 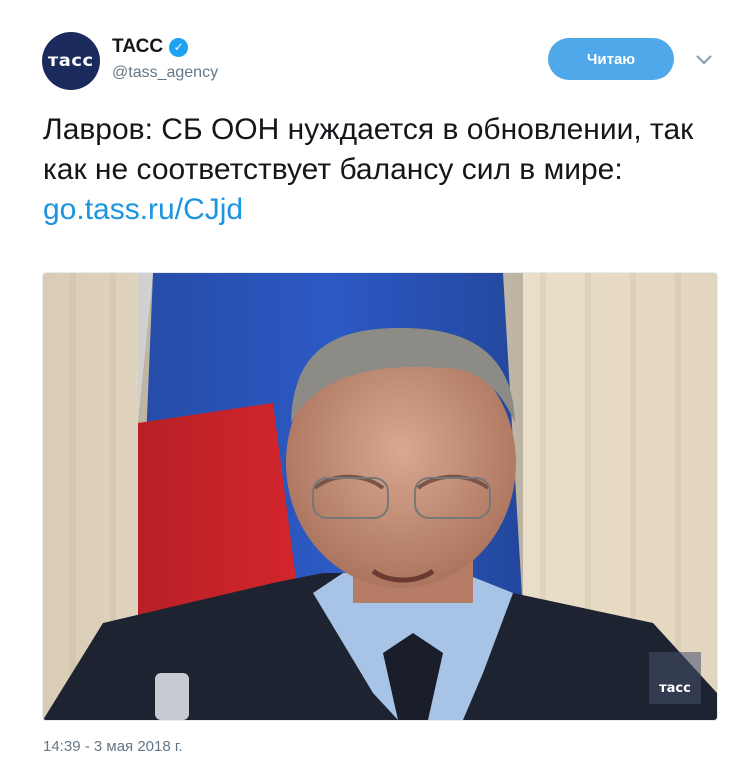 I want to click on tweet-timestamp: 14:39 - 3 мая 2018 г., so click(x=113, y=746).